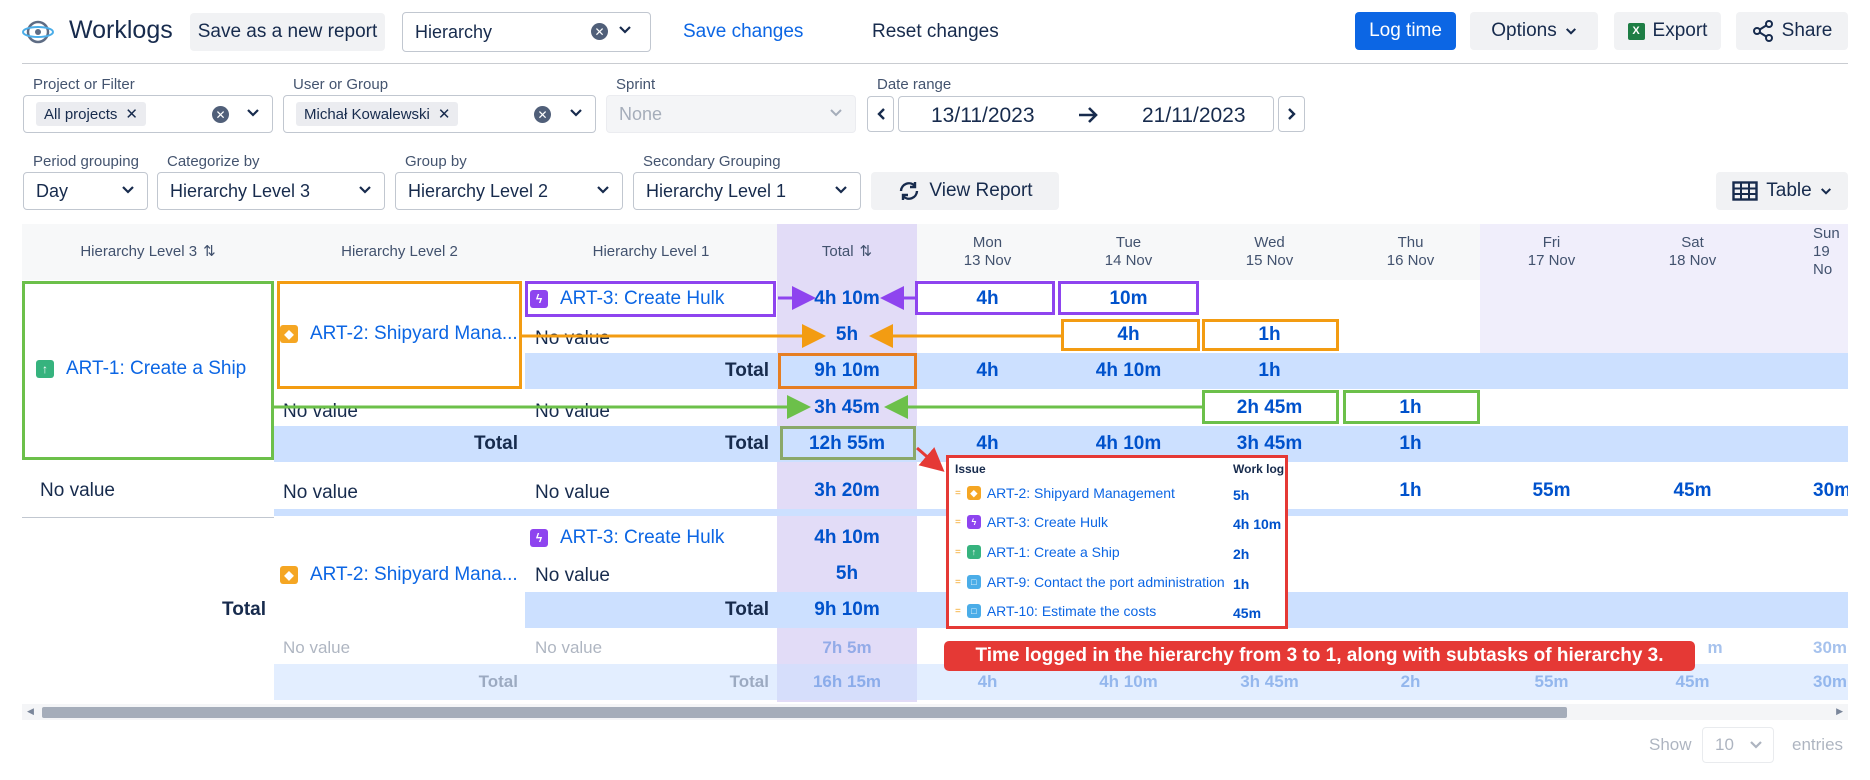 The image size is (1870, 780). What do you see at coordinates (1241, 495) in the screenshot?
I see `popup-worklog: 5h` at bounding box center [1241, 495].